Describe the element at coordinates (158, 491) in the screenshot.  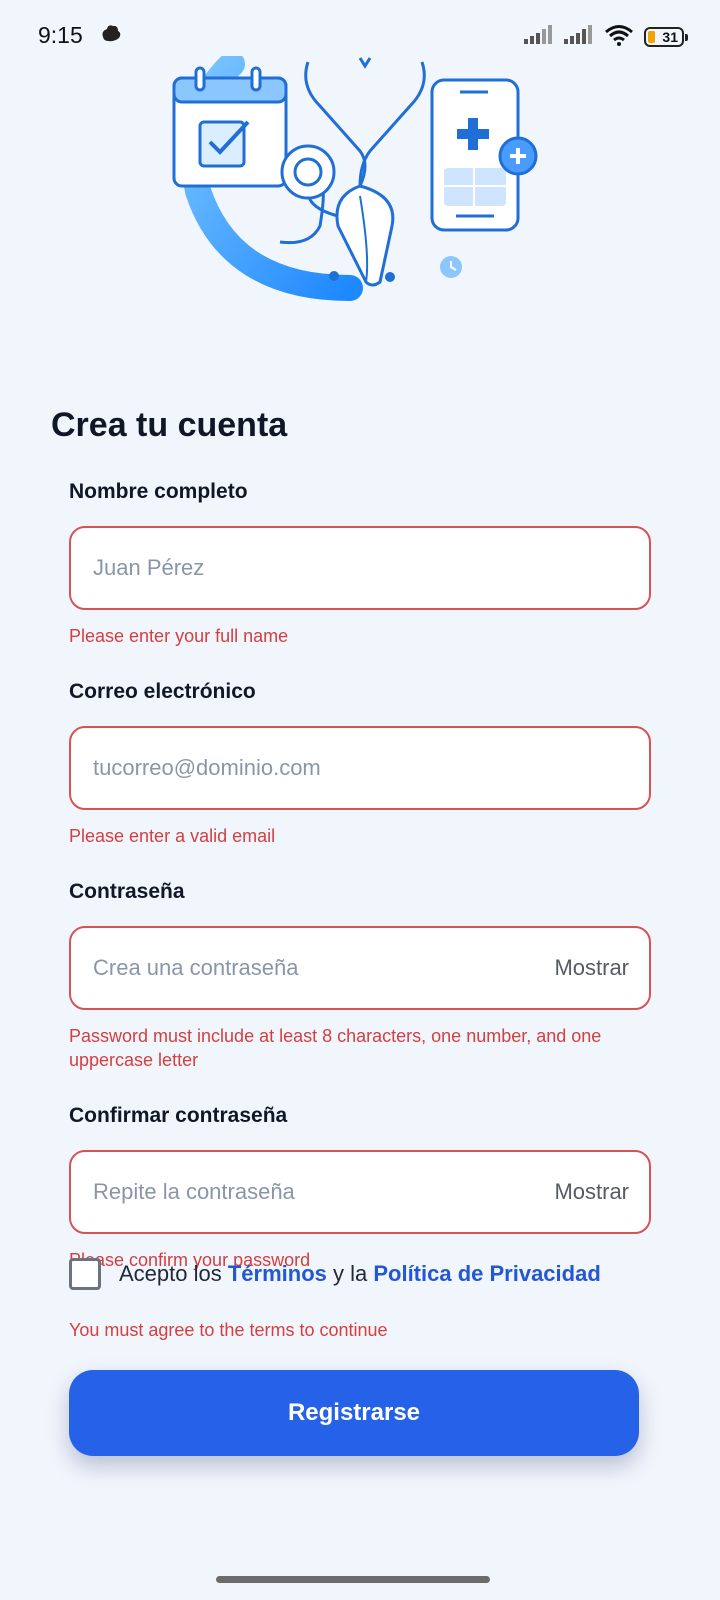
I see `full-name-label: Nombre completo` at that location.